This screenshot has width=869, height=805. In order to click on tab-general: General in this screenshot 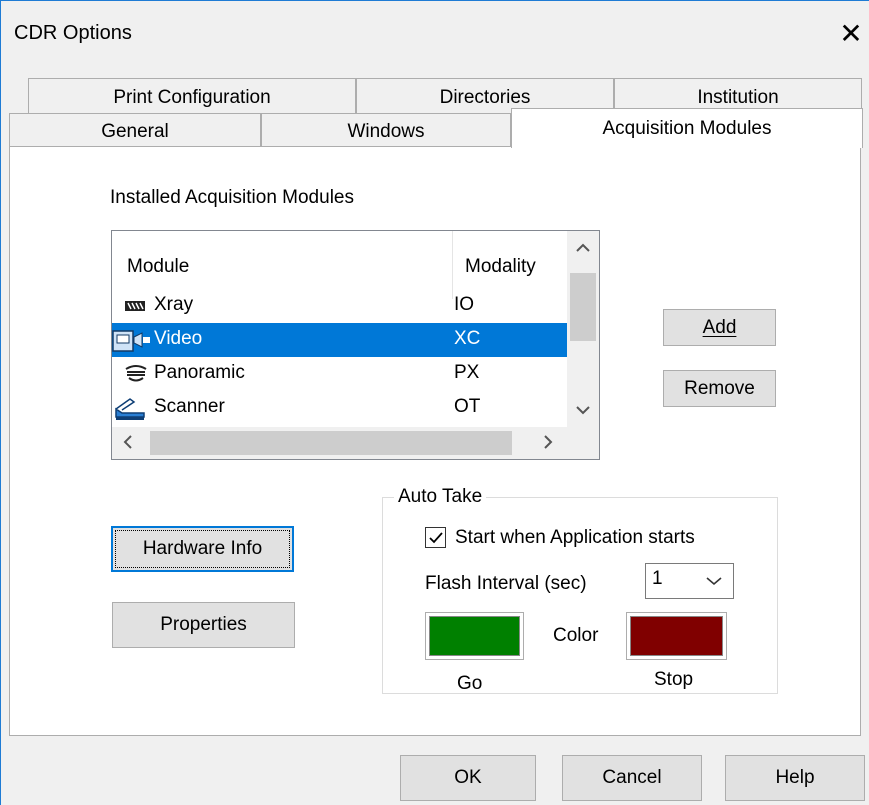, I will do `click(135, 130)`.